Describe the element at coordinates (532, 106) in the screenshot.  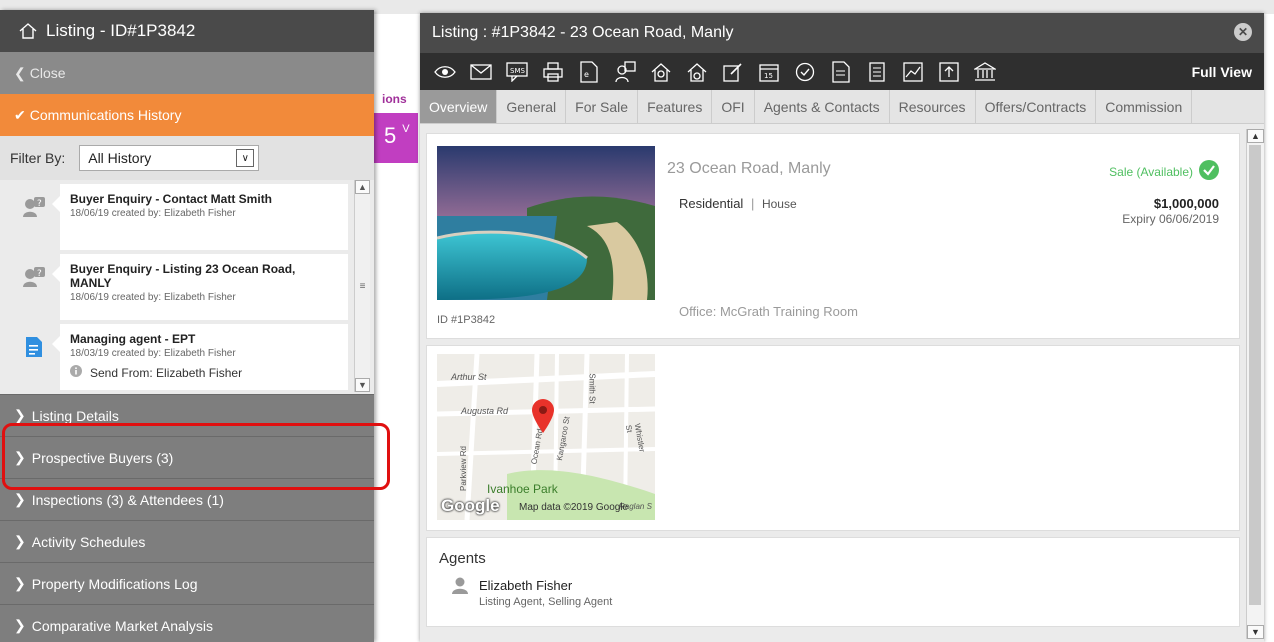
I see `tab-general: General` at that location.